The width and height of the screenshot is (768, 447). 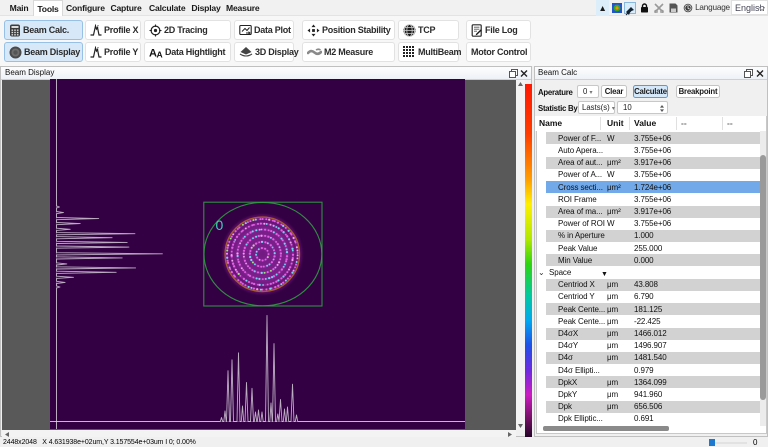 I want to click on svg-text: 0, so click(x=220, y=225).